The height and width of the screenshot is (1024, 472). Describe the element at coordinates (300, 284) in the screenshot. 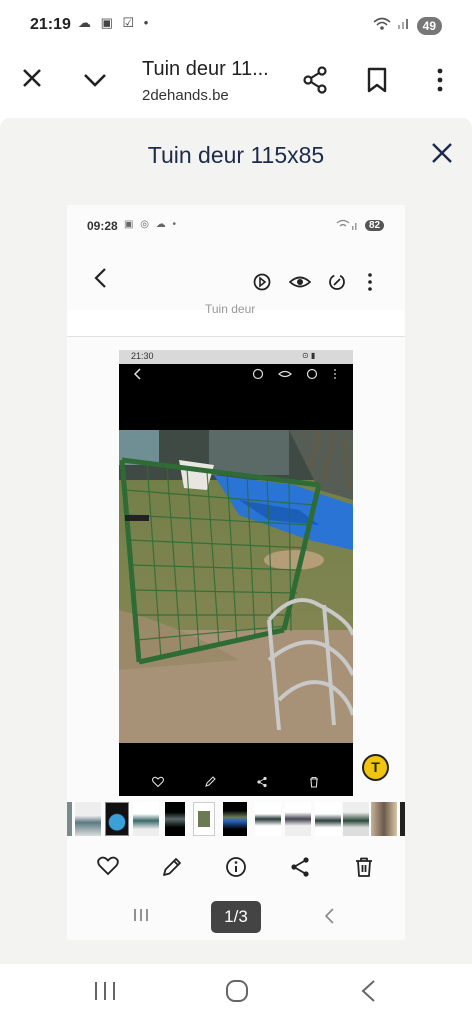

I see `eye-icon` at that location.